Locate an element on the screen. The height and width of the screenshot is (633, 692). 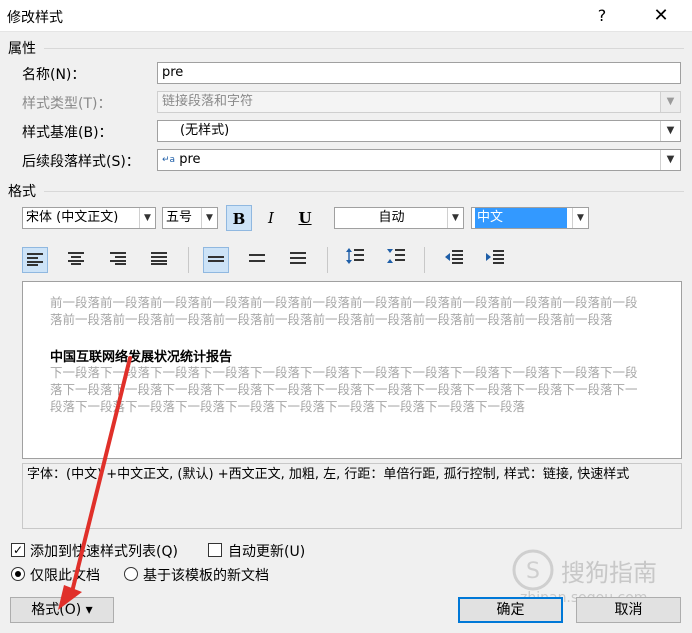
font-color-value: 自动 is located at coordinates (391, 217).